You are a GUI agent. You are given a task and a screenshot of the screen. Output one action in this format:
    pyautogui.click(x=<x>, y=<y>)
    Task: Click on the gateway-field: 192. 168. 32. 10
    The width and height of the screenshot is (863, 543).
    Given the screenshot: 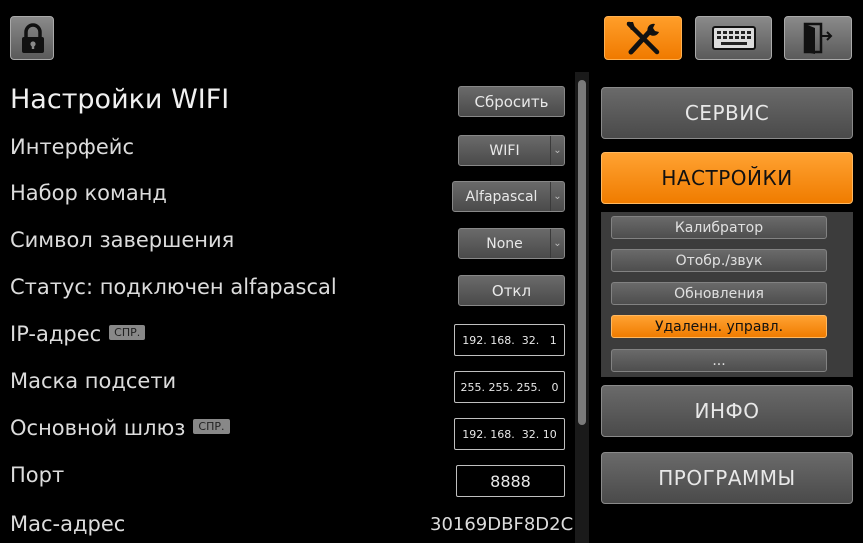 What is the action you would take?
    pyautogui.click(x=509, y=434)
    